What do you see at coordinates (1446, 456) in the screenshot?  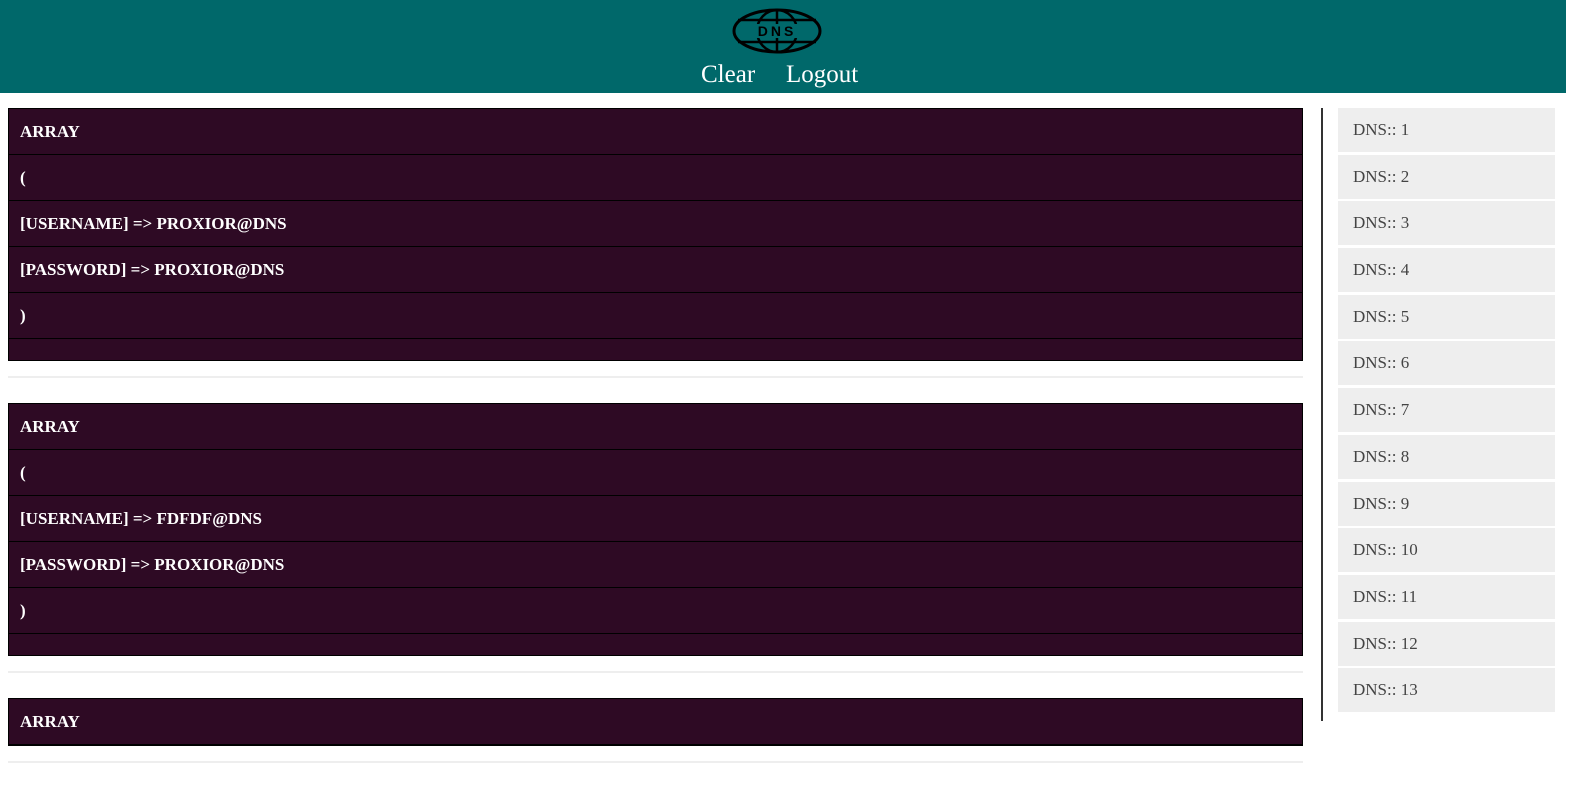 I see `sidebar-item-dns-8: DNS:: 8` at bounding box center [1446, 456].